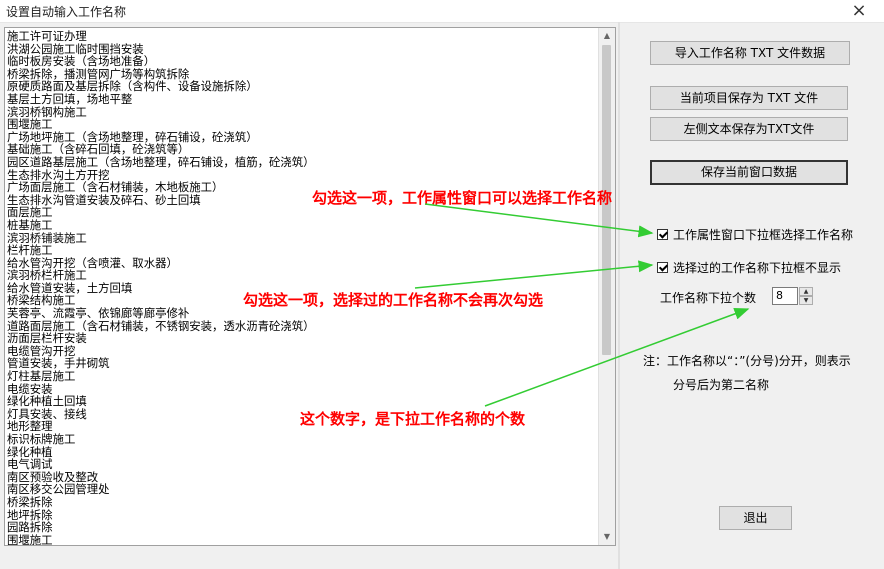 The image size is (884, 569). I want to click on list-item: 园区道路基层施工（含场地整理，碎石铺设，植筋，砼浇筑）, so click(161, 161).